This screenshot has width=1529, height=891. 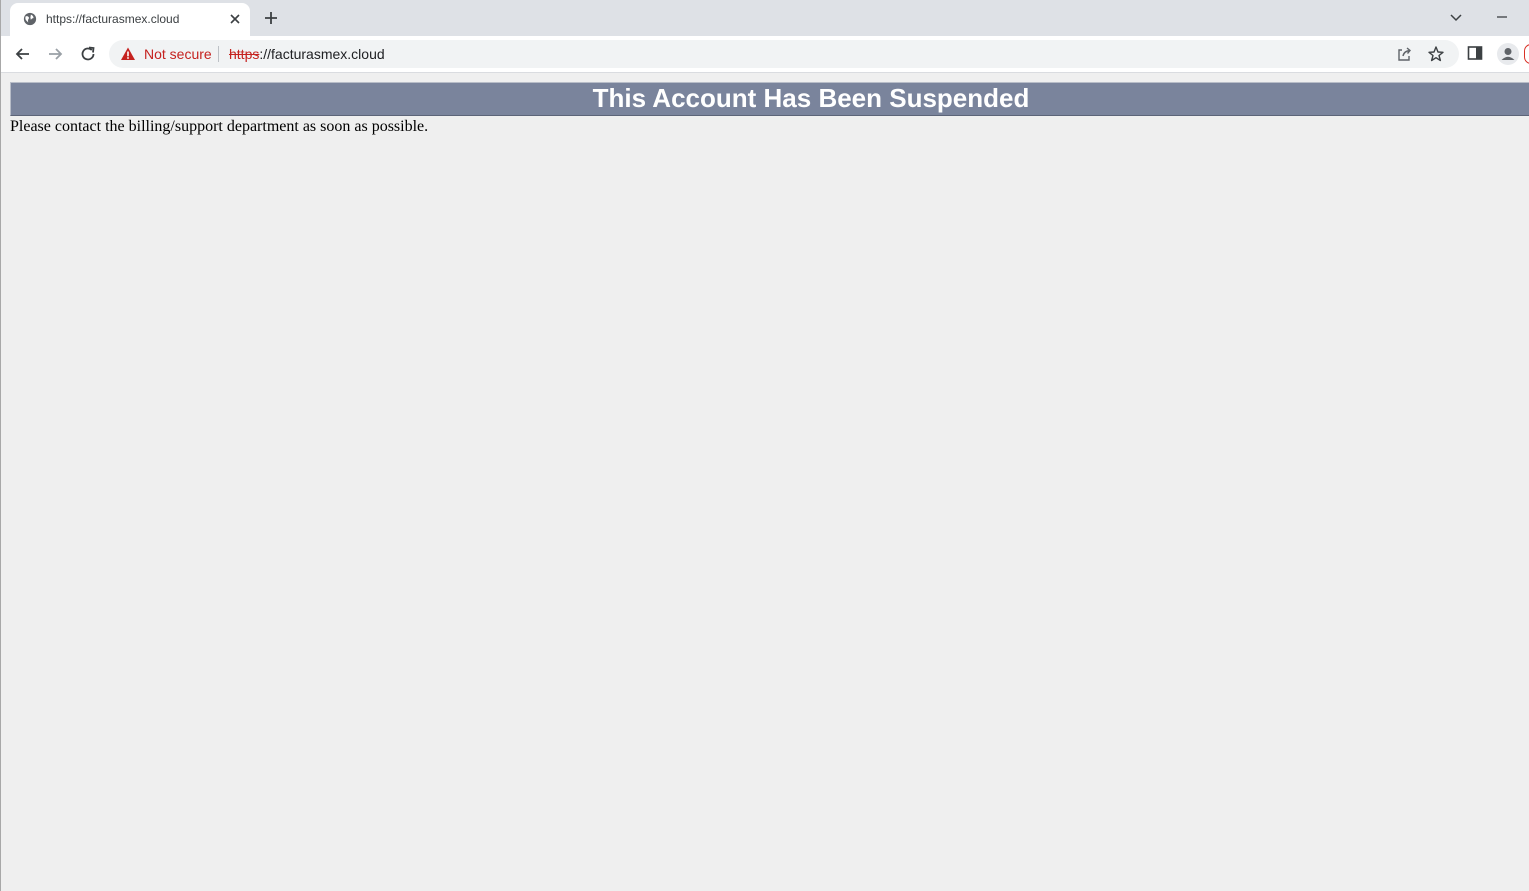 I want to click on tab-title: https://facturasmex.cloud, so click(x=113, y=19).